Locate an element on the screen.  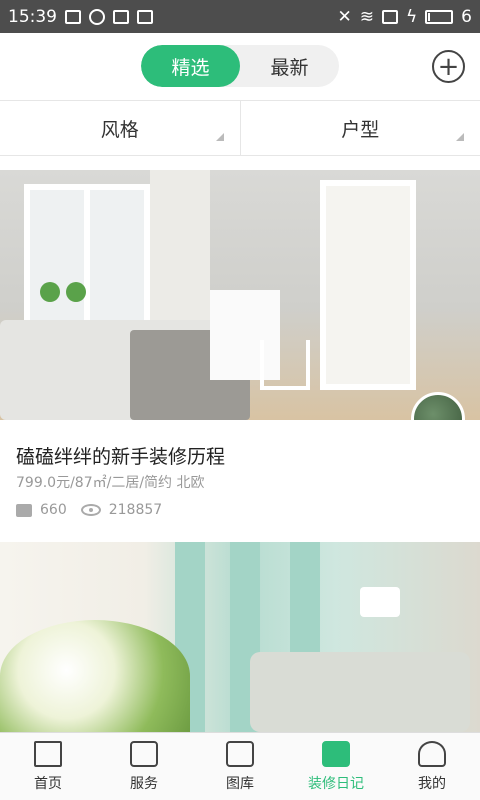
tab-mine-label: 我的 is located at coordinates (432, 784).